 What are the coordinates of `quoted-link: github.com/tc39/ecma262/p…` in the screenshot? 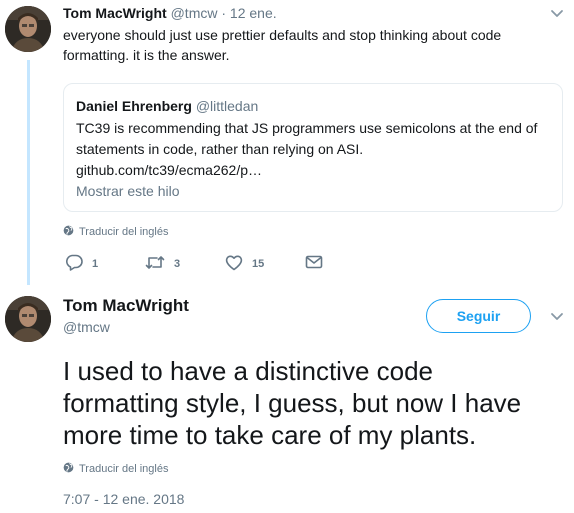 It's located at (306, 170).